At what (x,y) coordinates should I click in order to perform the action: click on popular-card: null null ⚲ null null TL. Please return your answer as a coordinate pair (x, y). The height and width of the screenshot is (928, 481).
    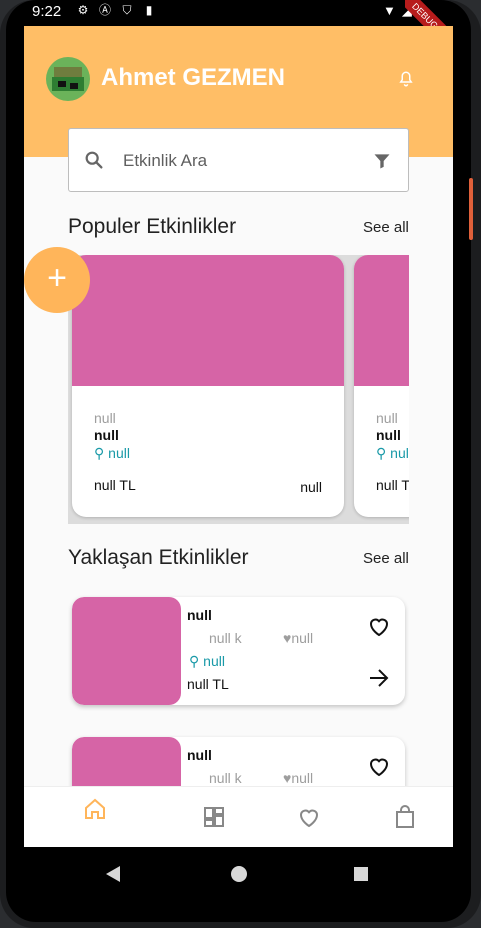
    Looking at the image, I should click on (381, 386).